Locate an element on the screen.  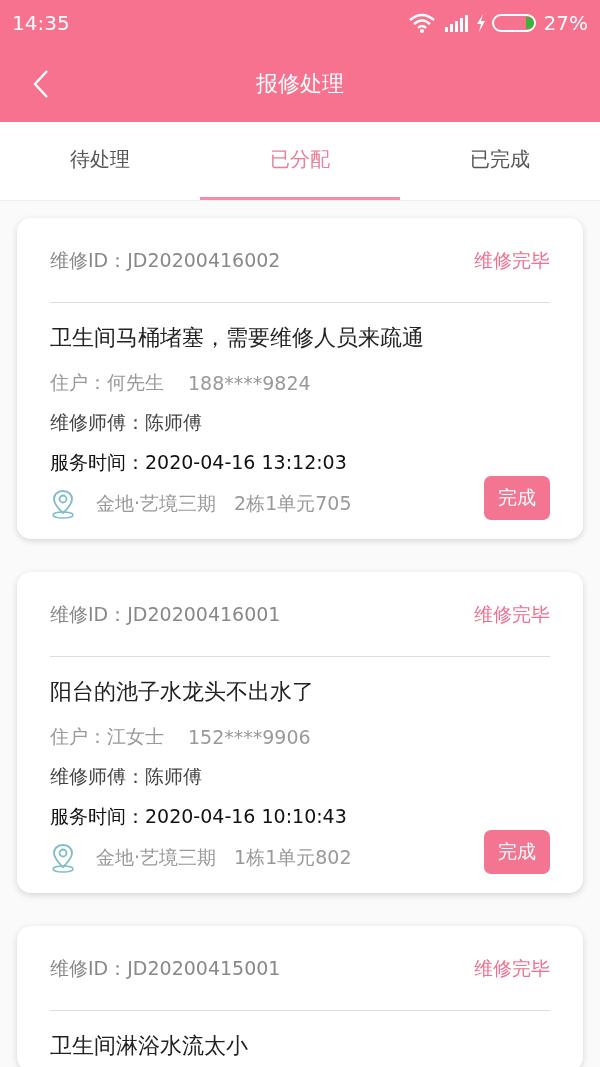
battery-percent: 27% is located at coordinates (565, 22).